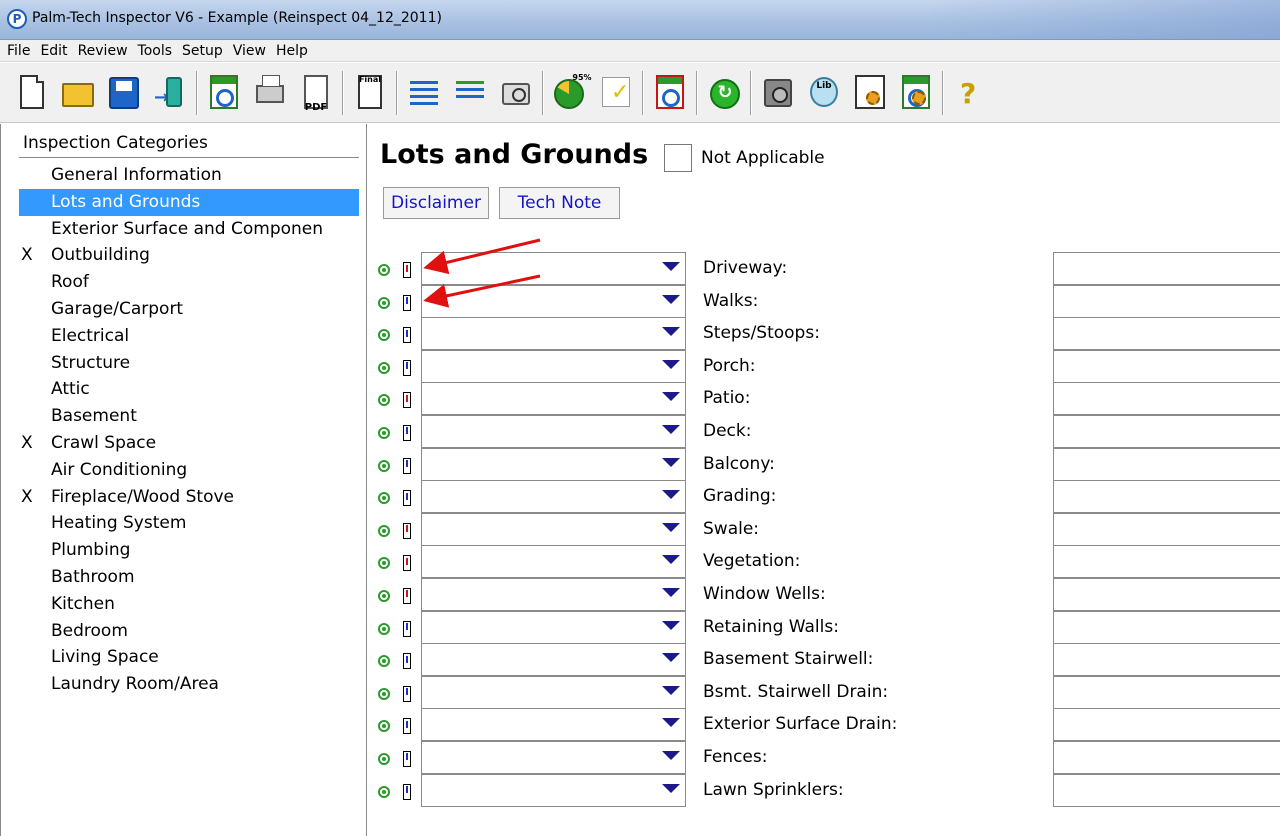 Image resolution: width=1280 pixels, height=836 pixels. What do you see at coordinates (470, 93) in the screenshot?
I see `narrative-edit-button` at bounding box center [470, 93].